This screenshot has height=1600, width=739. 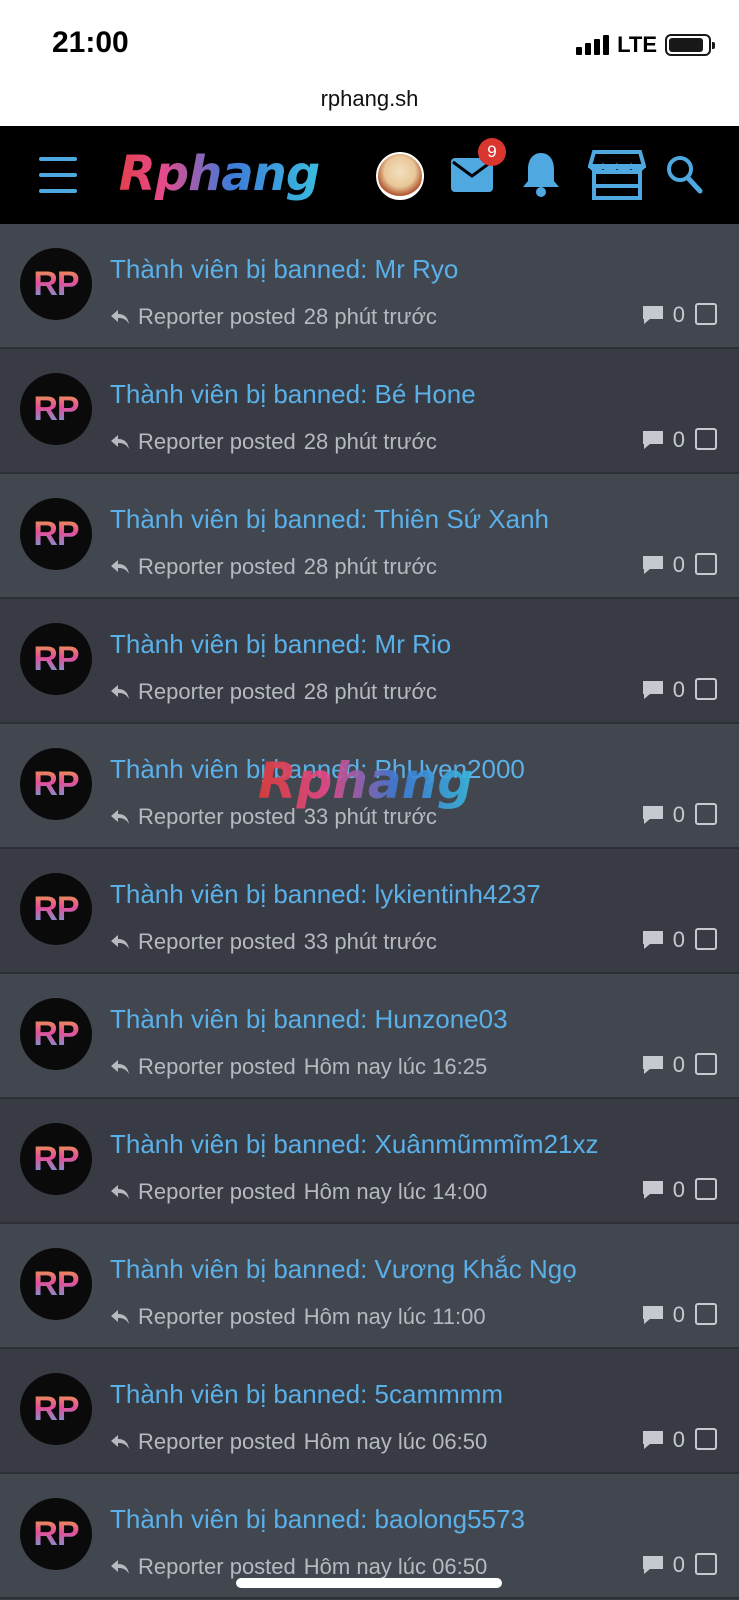 What do you see at coordinates (90, 42) in the screenshot?
I see `status-time: 21:00` at bounding box center [90, 42].